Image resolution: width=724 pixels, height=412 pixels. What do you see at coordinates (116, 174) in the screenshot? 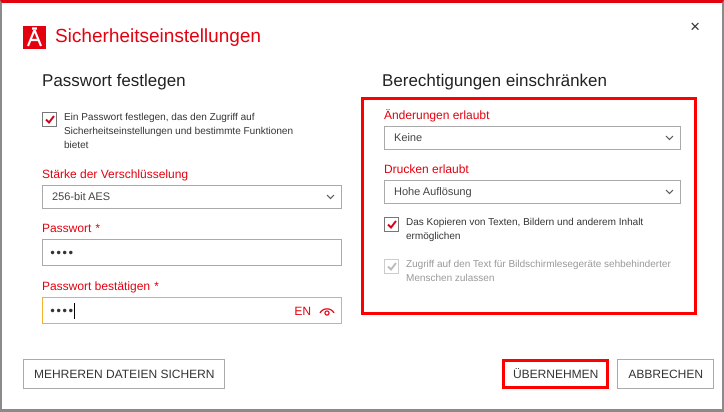
I see `field-label: Stärke der Verschlüsselung` at bounding box center [116, 174].